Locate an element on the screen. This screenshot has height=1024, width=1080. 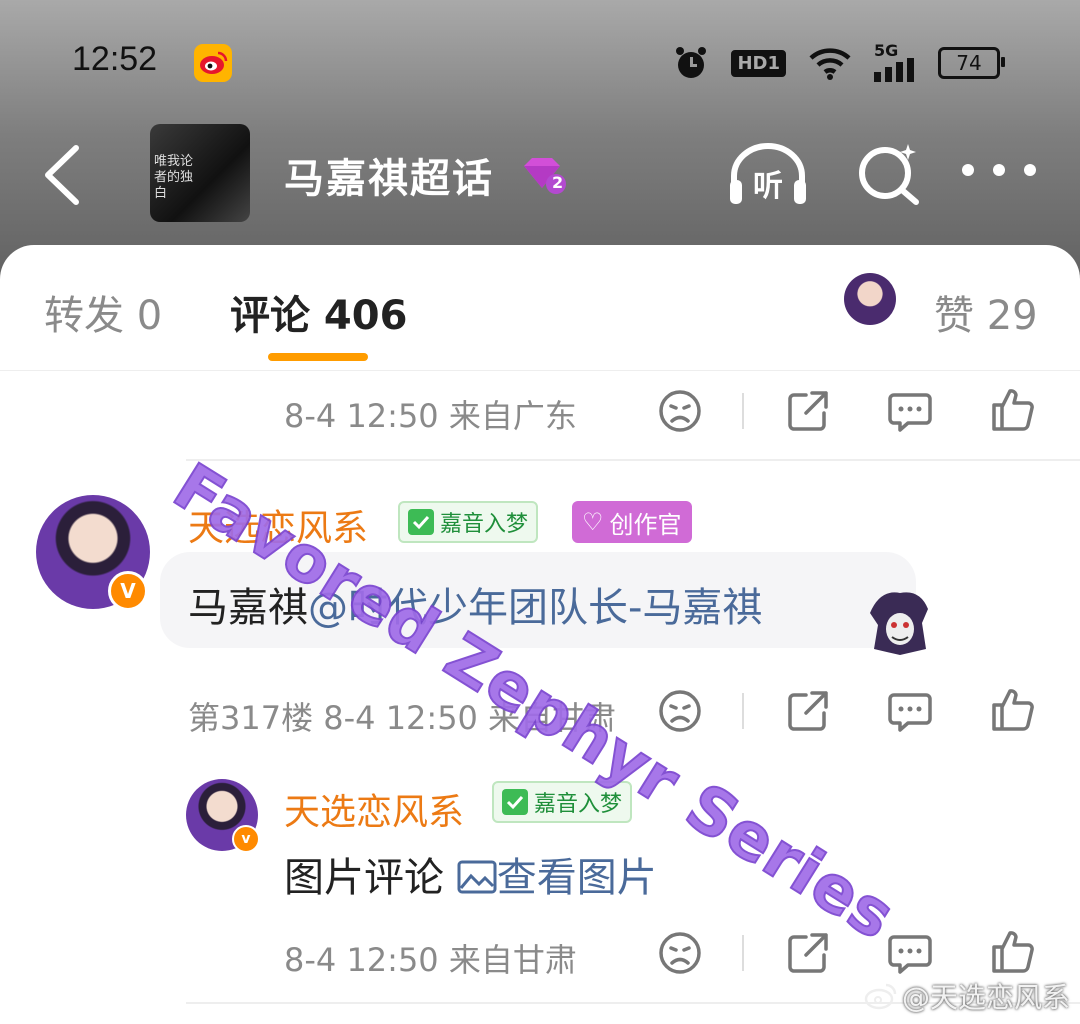
comment-username: 天选恋风系 is located at coordinates (374, 809).